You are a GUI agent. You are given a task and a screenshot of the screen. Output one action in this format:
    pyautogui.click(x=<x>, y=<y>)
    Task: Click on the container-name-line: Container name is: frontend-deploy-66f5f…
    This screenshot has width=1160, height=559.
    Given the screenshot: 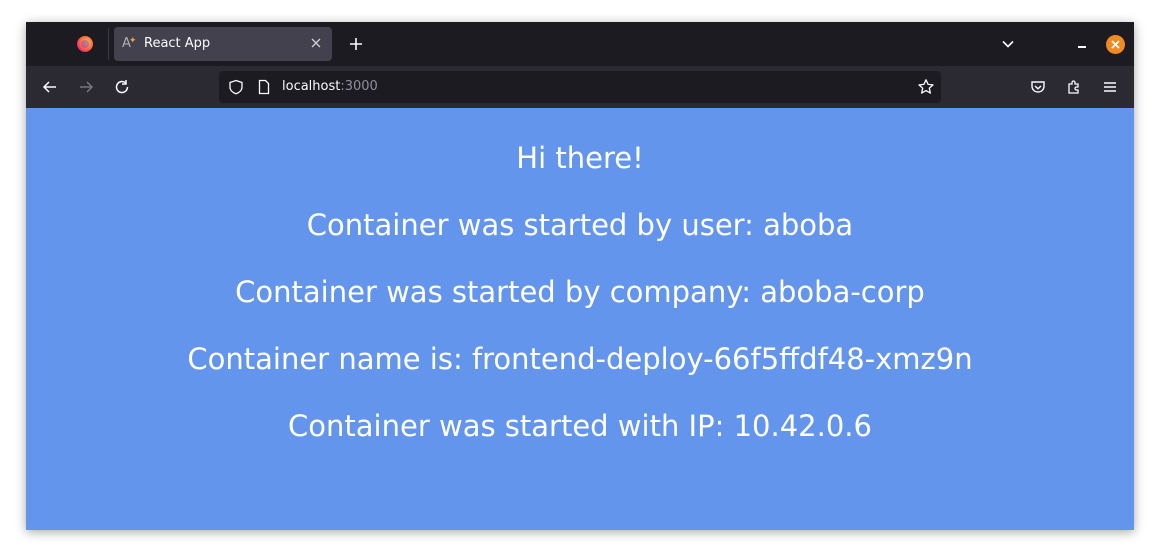 What is the action you would take?
    pyautogui.click(x=580, y=359)
    